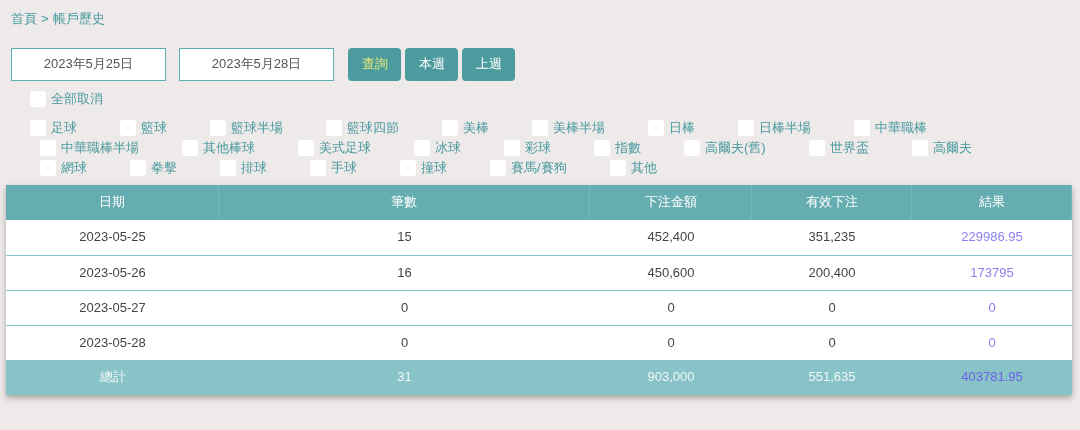 This screenshot has width=1080, height=430. What do you see at coordinates (539, 167) in the screenshot?
I see `checkbox-label: 賽馬/賽狗` at bounding box center [539, 167].